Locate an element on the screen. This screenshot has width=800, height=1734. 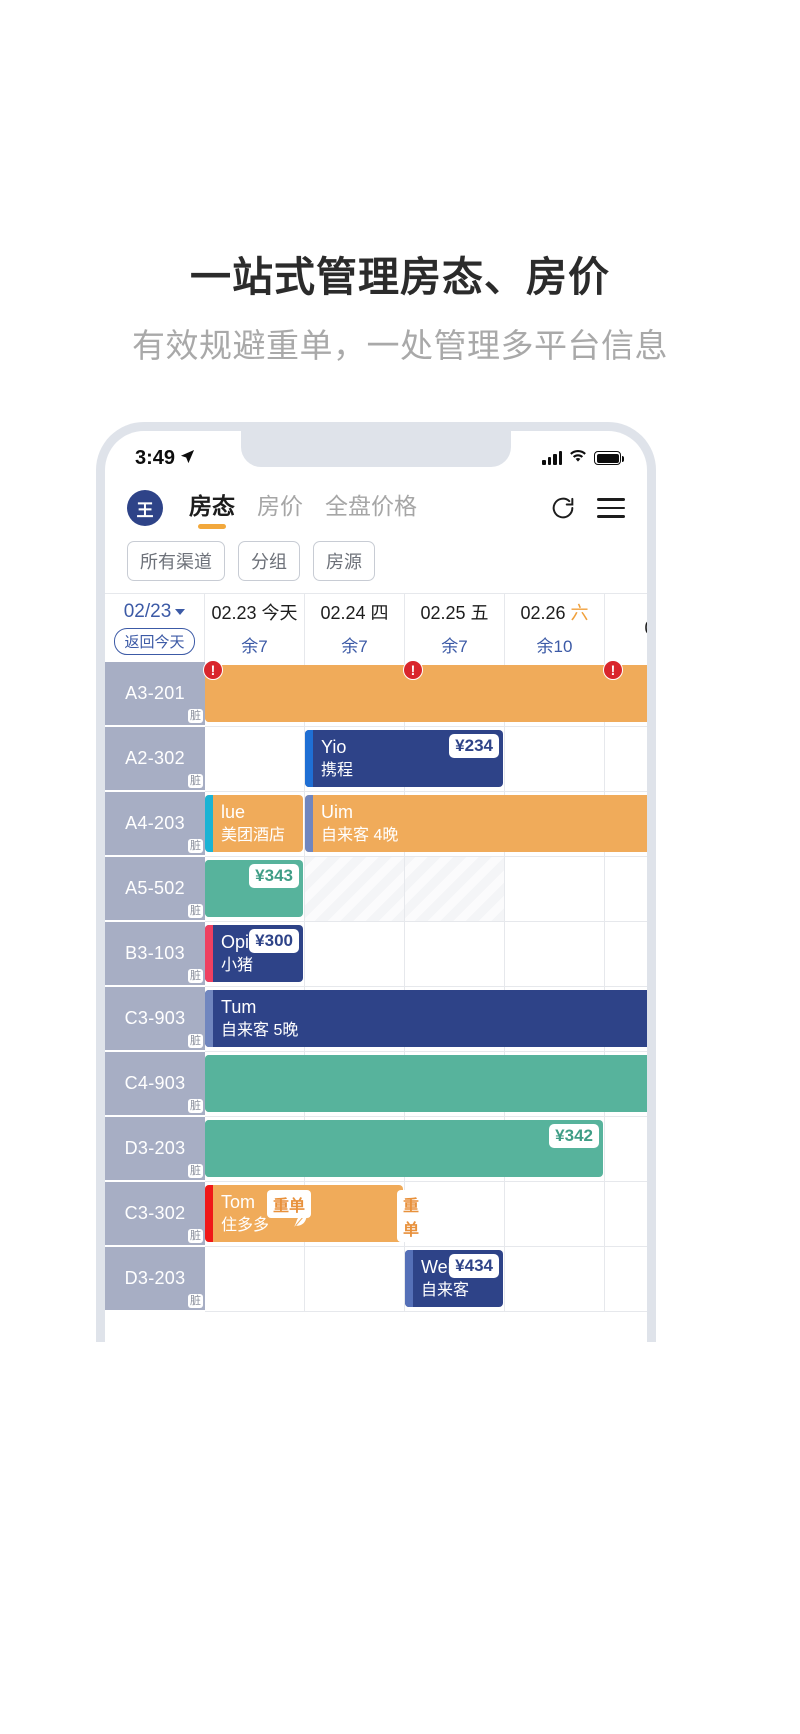
room-label-cell: B3-103 脏 is located at coordinates (155, 954).